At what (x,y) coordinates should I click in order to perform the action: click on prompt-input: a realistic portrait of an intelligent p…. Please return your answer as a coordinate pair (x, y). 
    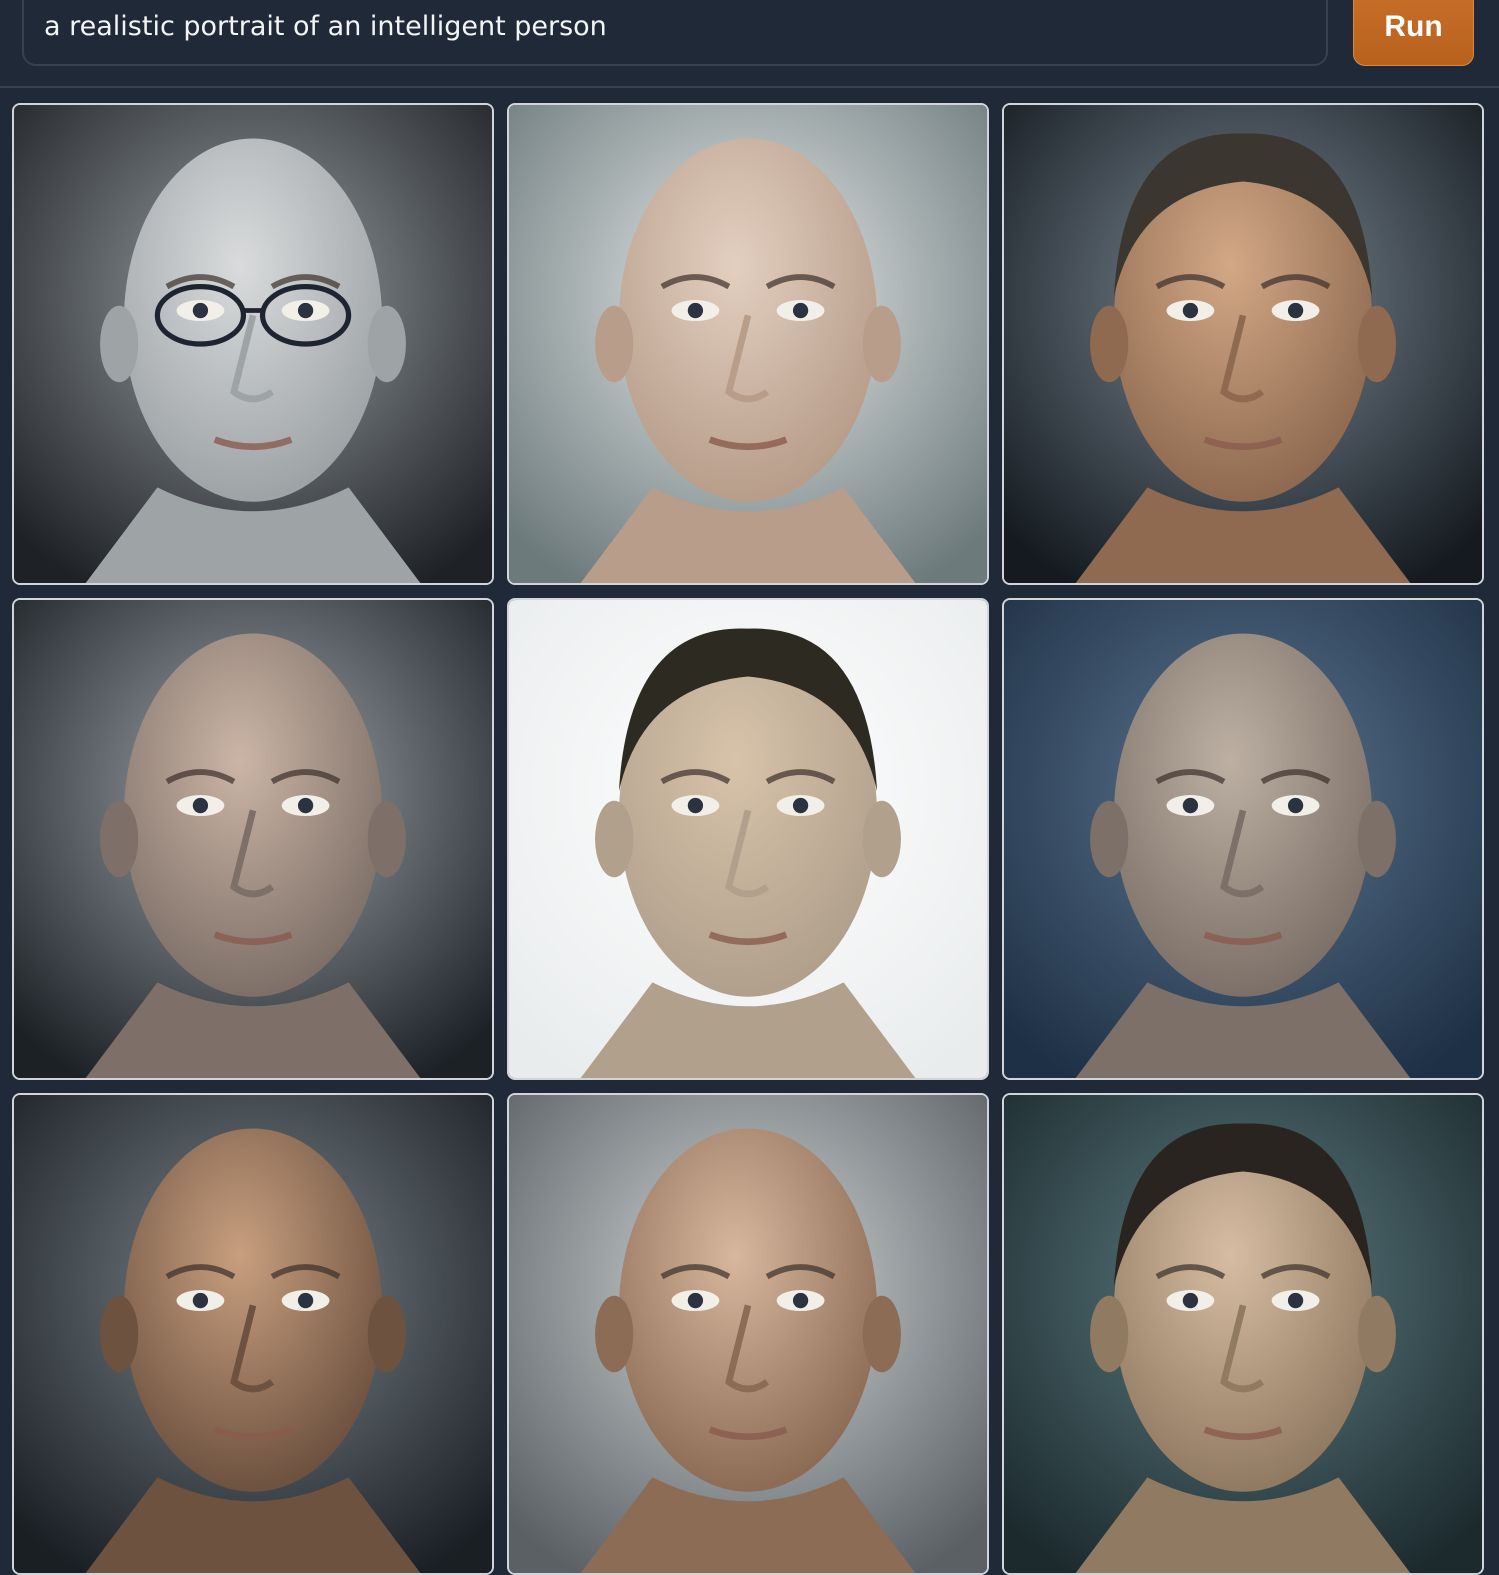
    Looking at the image, I should click on (675, 33).